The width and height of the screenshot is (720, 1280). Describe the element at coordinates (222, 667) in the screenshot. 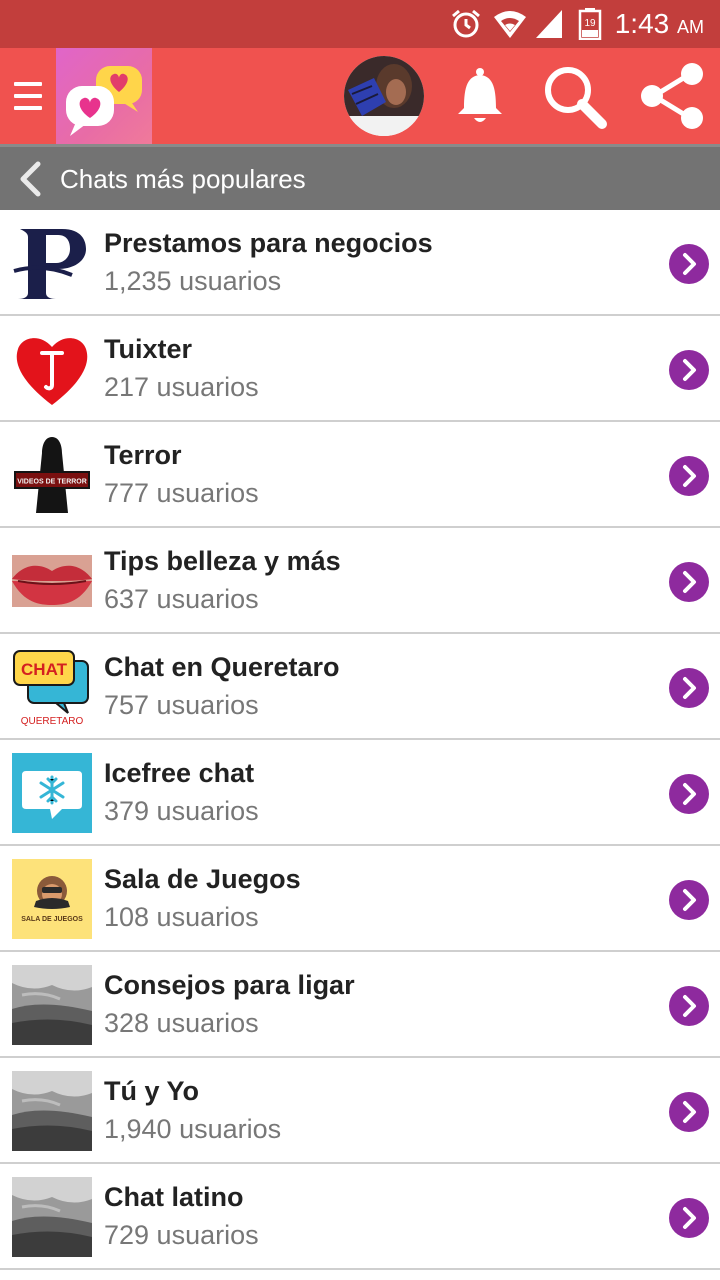

I see `chat-name: Chat en Queretaro` at that location.